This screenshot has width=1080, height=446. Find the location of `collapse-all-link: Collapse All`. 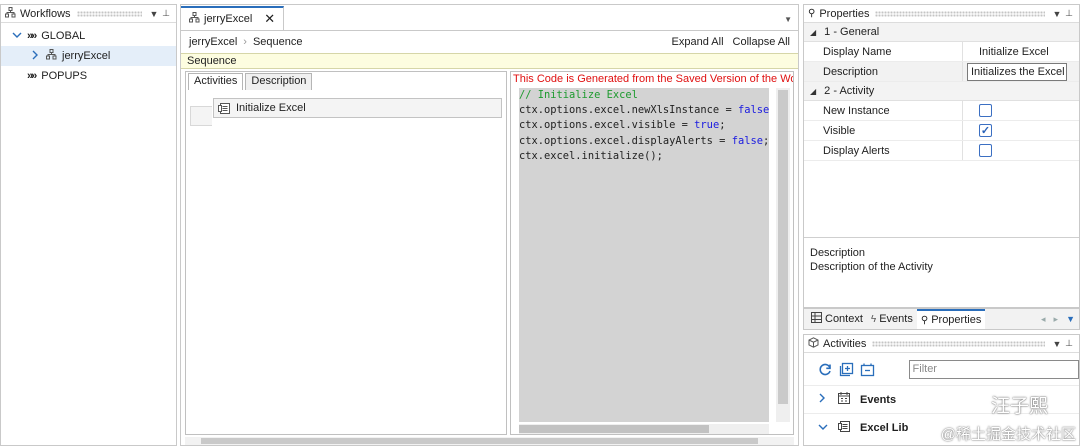

collapse-all-link: Collapse All is located at coordinates (761, 42).